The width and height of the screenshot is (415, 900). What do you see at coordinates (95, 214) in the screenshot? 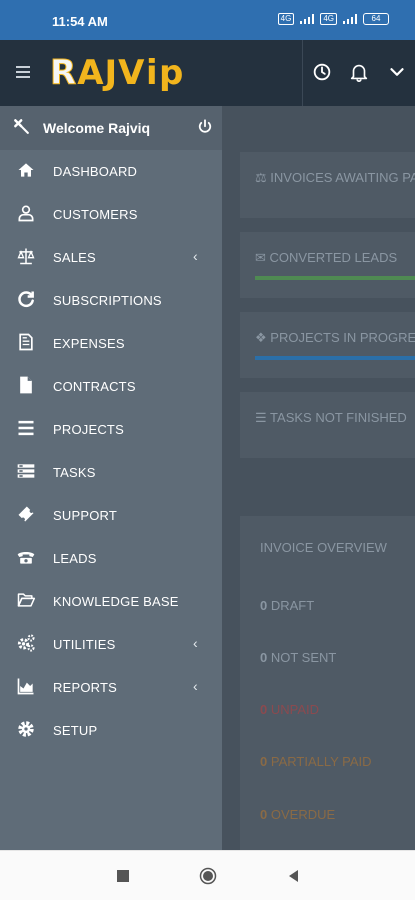
I see `menu-label: CUSTOMERS` at bounding box center [95, 214].